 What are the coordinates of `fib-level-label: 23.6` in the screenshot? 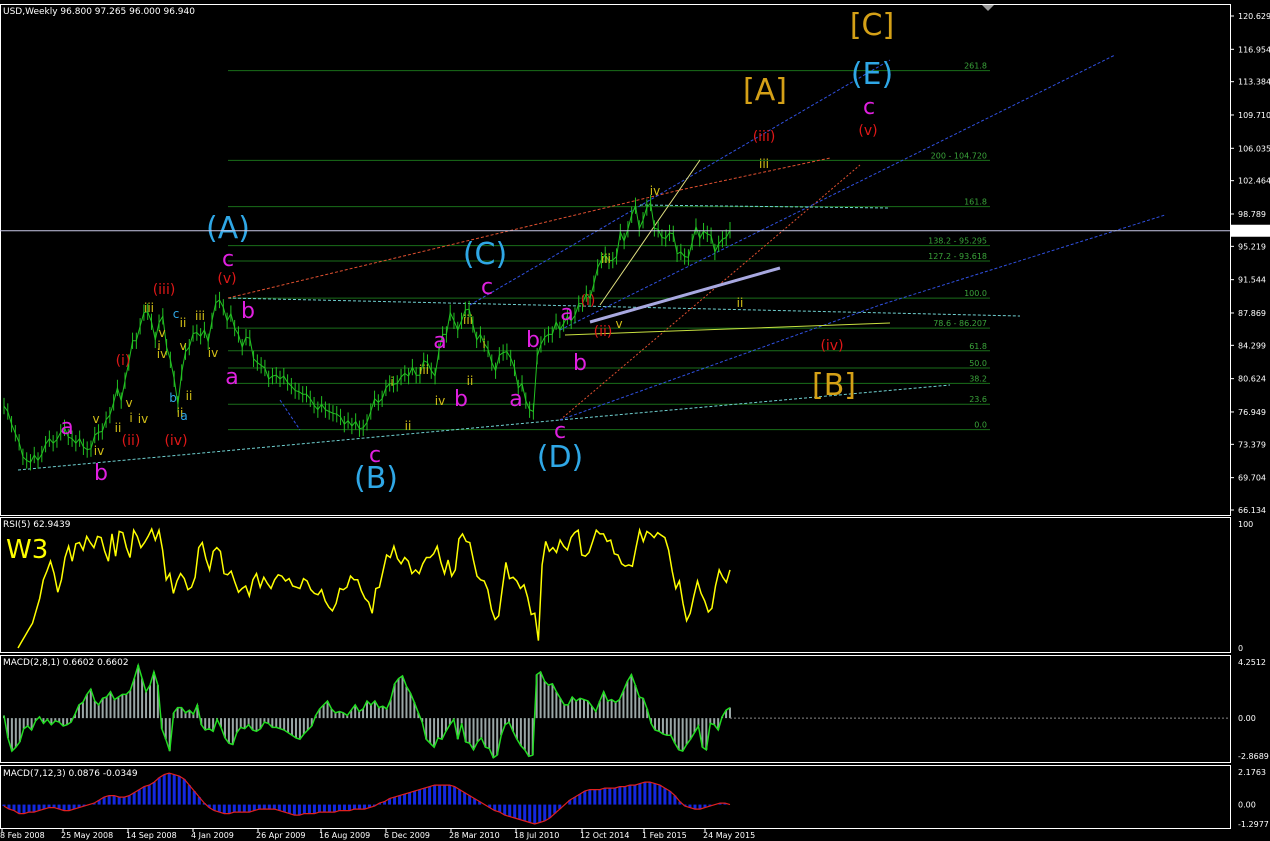 It's located at (978, 399).